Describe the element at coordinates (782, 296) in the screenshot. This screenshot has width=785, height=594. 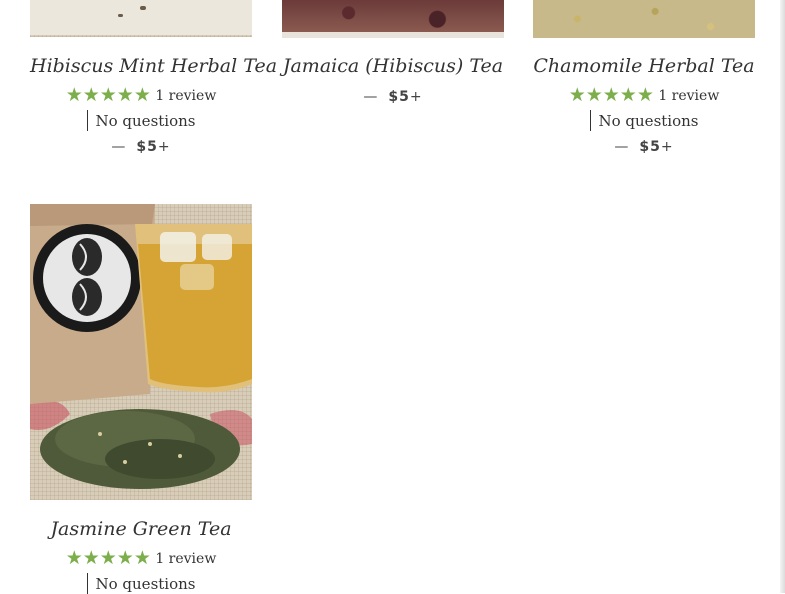
I see `page-scroll-edge` at that location.